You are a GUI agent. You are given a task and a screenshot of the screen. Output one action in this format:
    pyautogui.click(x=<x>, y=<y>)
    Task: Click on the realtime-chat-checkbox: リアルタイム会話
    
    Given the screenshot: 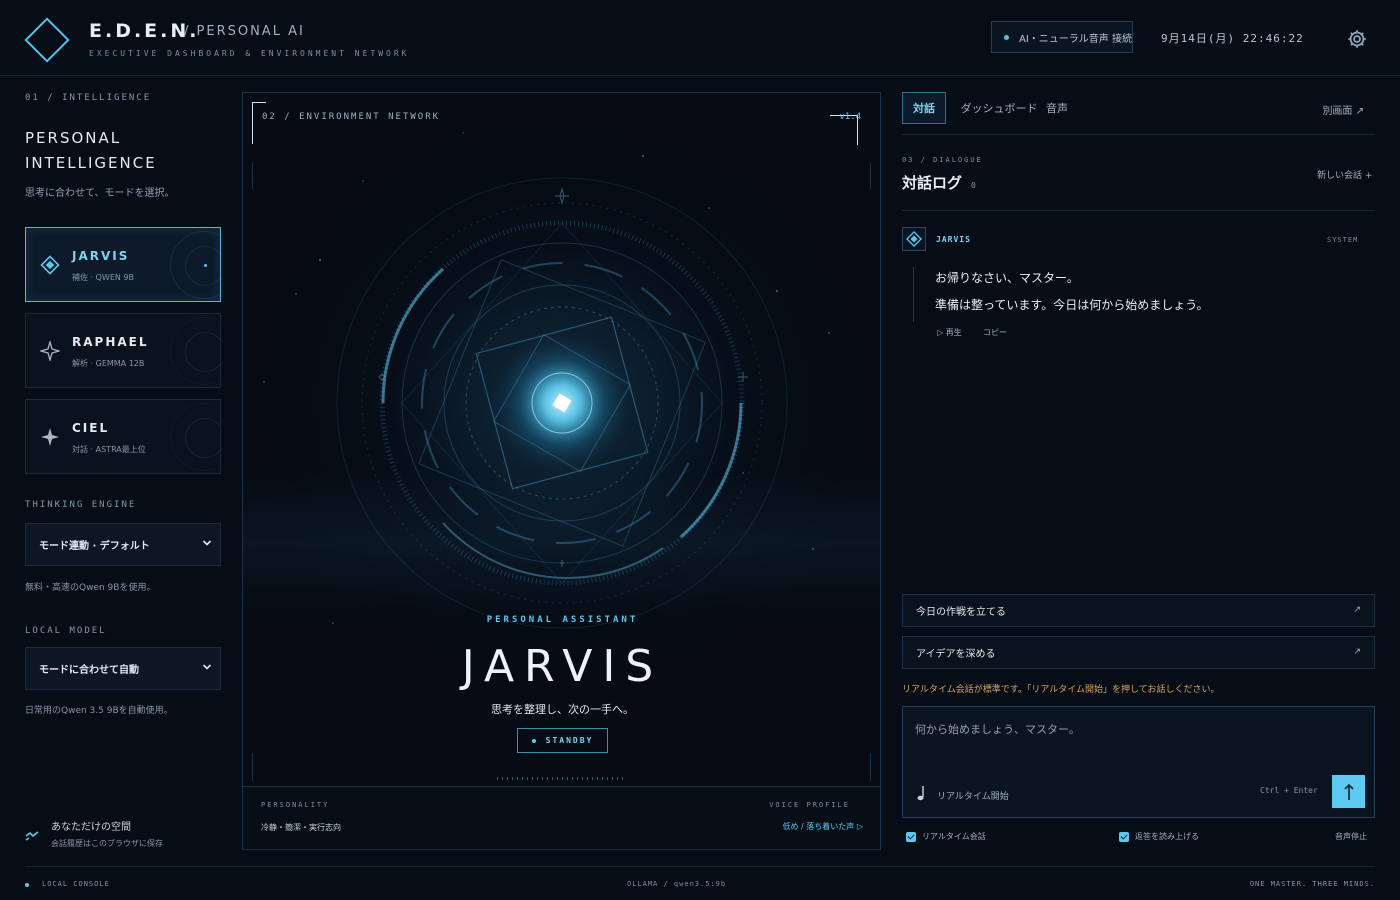 What is the action you would take?
    pyautogui.click(x=946, y=836)
    